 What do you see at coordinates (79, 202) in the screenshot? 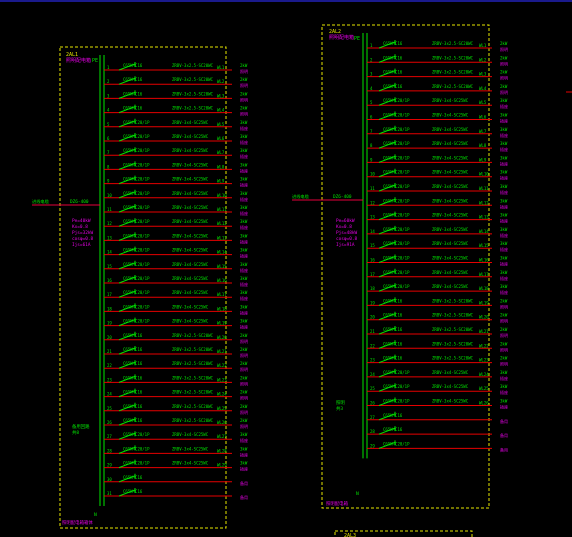
I see `panel-left-main-breaker: DZ6-400` at bounding box center [79, 202].